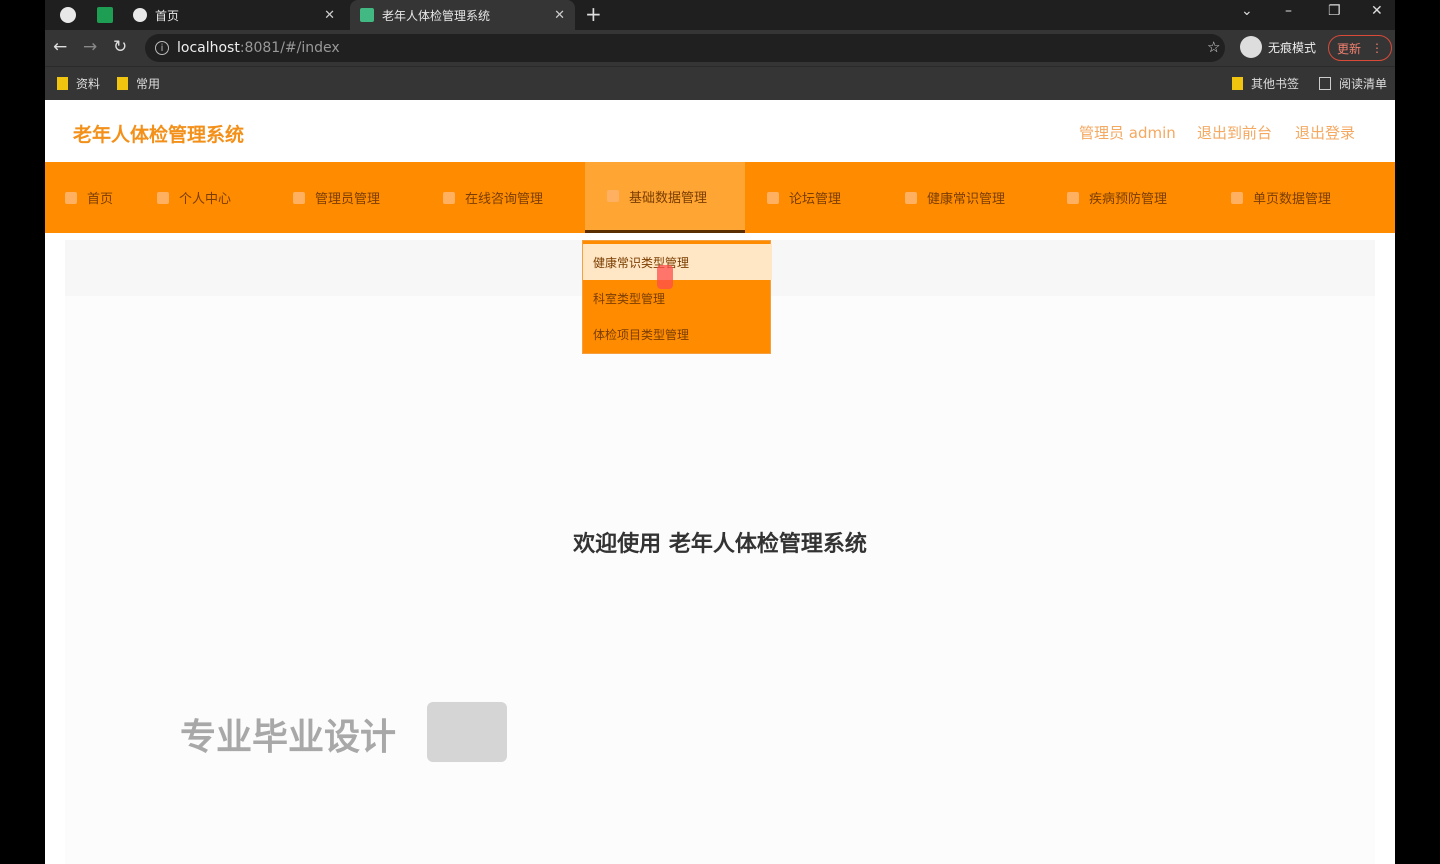 This screenshot has height=864, width=1440. Describe the element at coordinates (163, 197) in the screenshot. I see `user-icon` at that location.